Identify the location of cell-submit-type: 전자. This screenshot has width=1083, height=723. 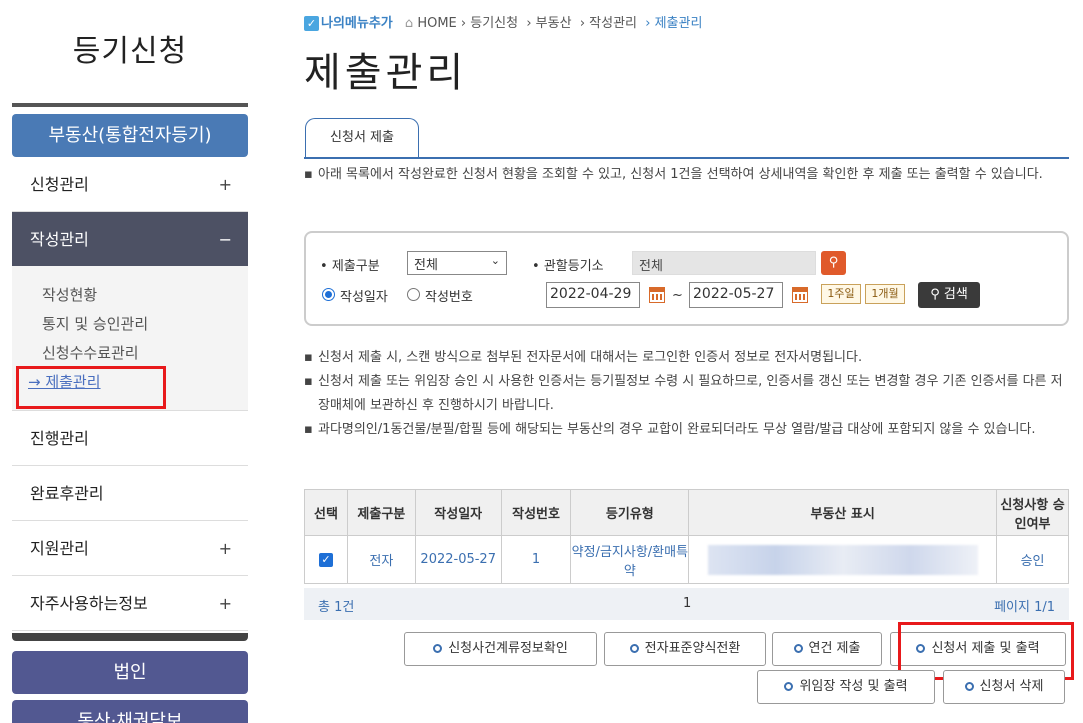
(381, 559).